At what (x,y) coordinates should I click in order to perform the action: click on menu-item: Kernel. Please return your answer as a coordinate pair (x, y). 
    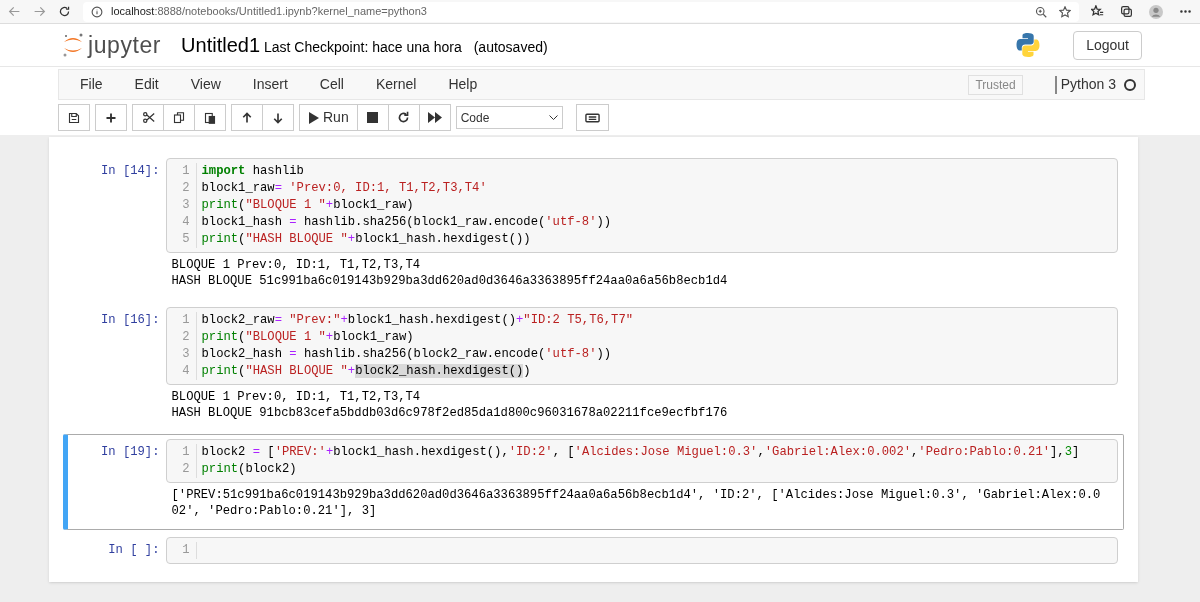
    Looking at the image, I should click on (396, 84).